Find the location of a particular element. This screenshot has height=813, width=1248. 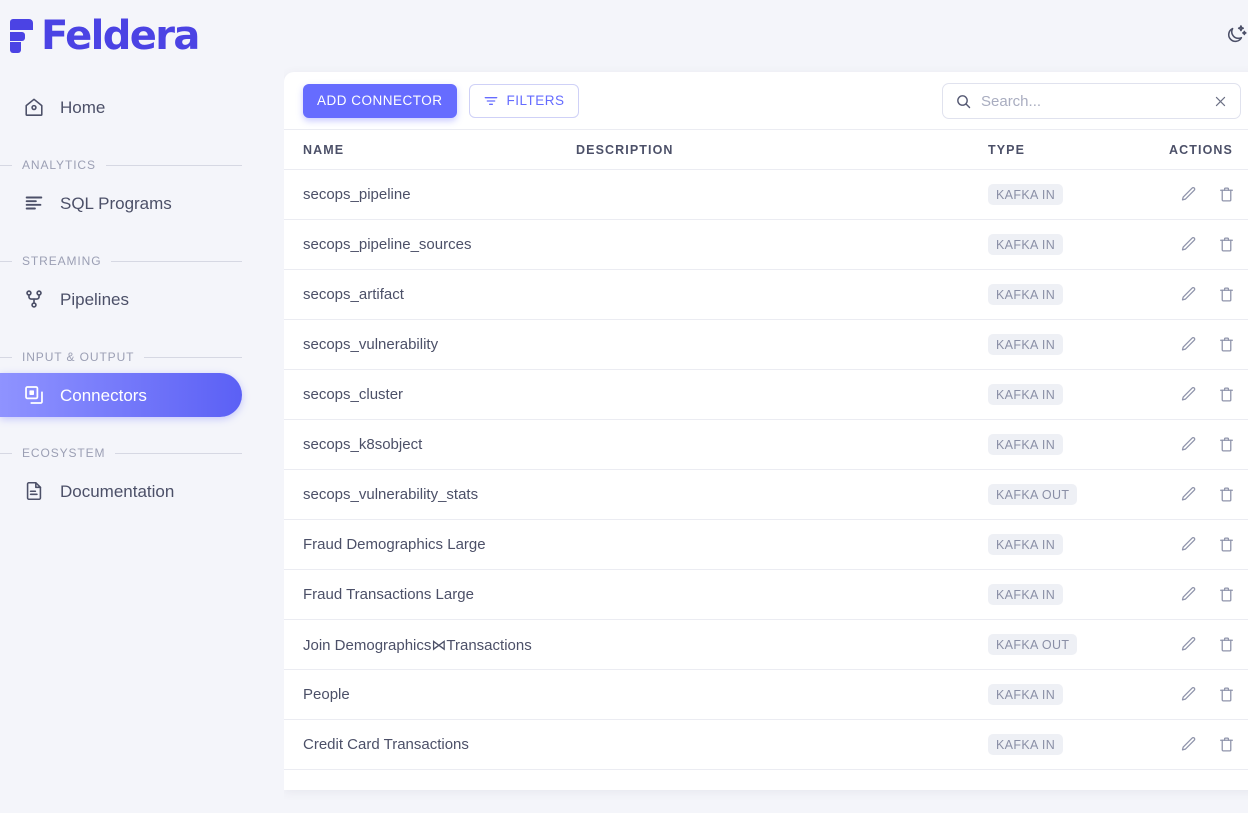

cell-name: secops_pipeline is located at coordinates (430, 194).